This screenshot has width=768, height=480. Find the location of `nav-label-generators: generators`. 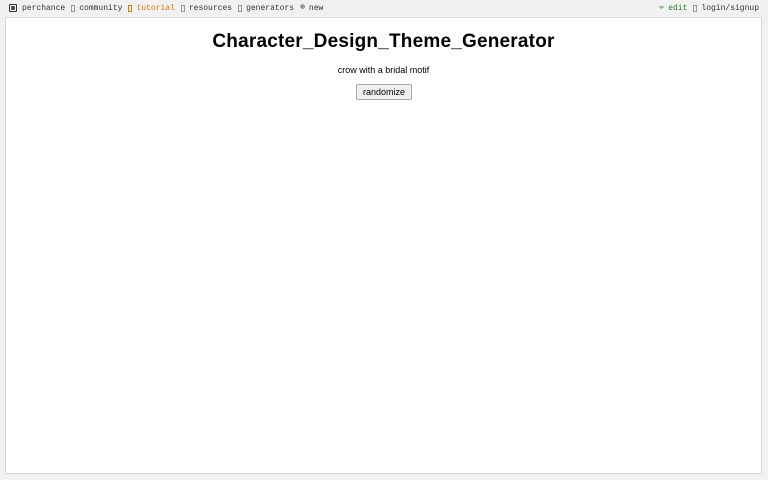

nav-label-generators: generators is located at coordinates (270, 8).